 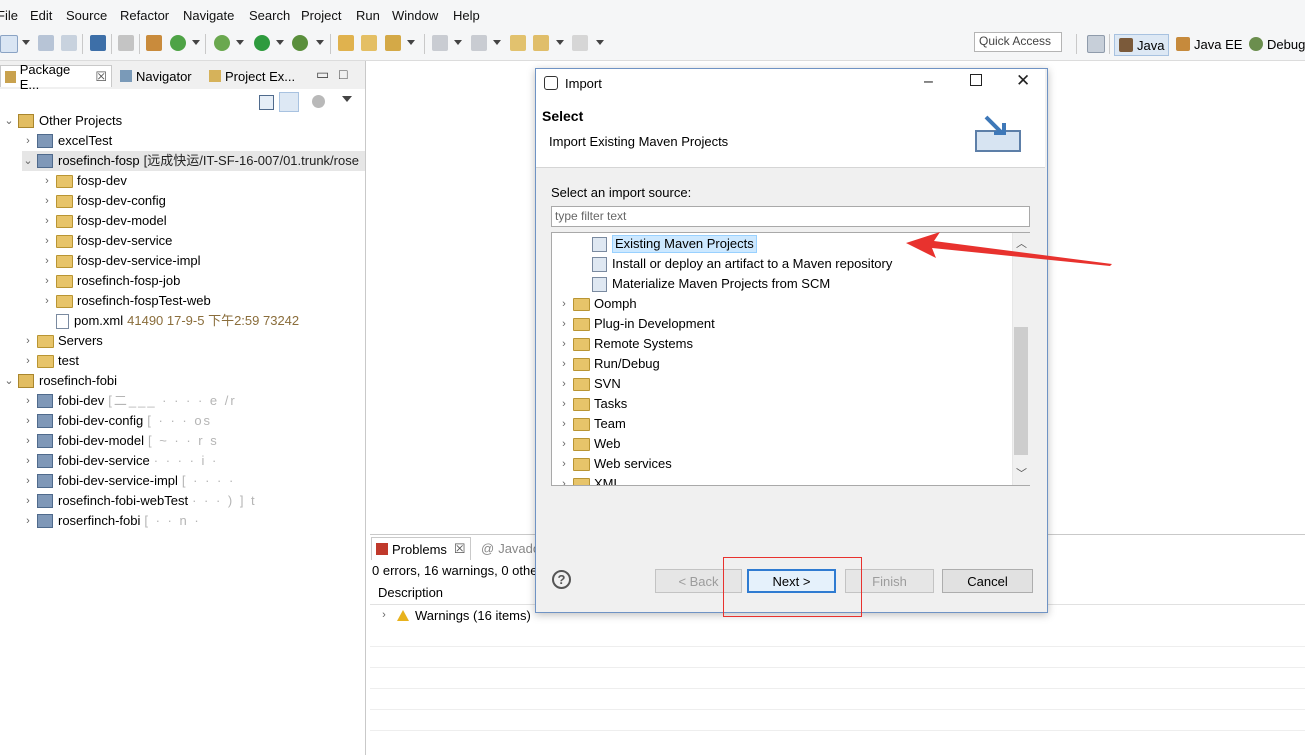 What do you see at coordinates (126, 301) in the screenshot?
I see `tree-item: › rosefinch-fospTest-web` at bounding box center [126, 301].